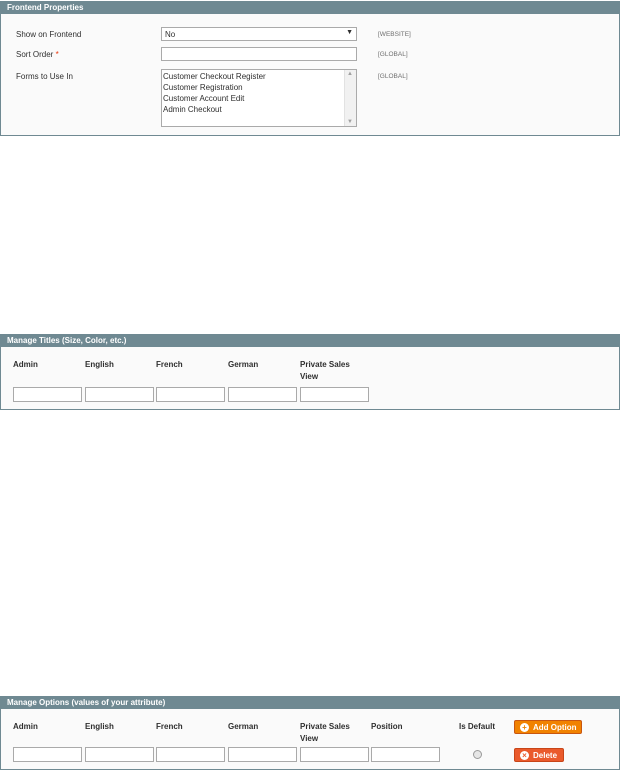  Describe the element at coordinates (214, 87) in the screenshot. I see `form-option: Customer Registration` at that location.